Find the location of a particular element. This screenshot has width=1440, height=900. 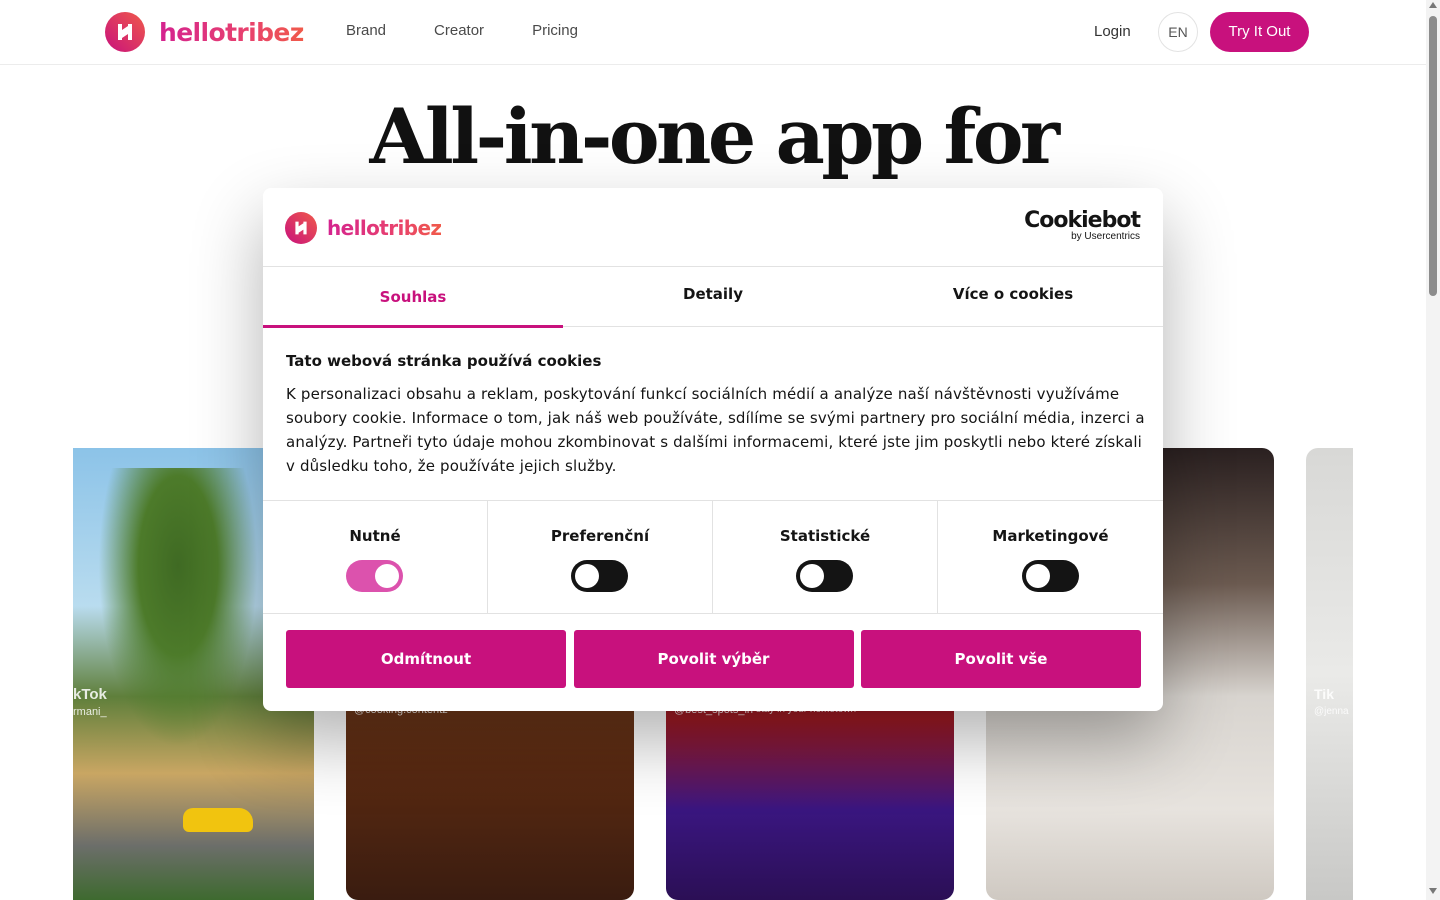

category-label: Statistické is located at coordinates (825, 536).